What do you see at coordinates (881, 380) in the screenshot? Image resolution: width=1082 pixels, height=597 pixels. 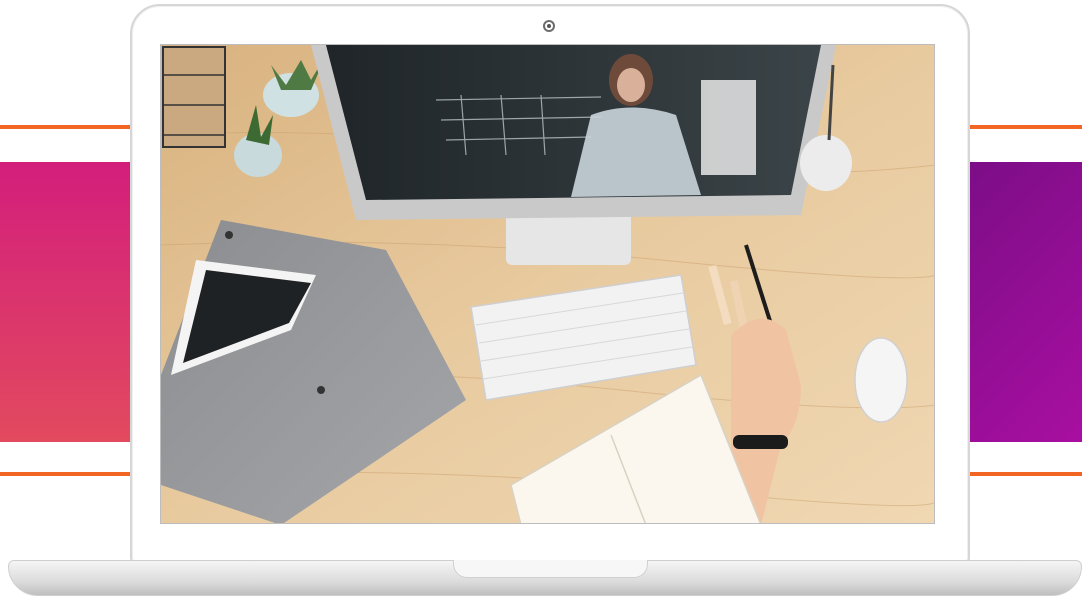 I see `mouse` at bounding box center [881, 380].